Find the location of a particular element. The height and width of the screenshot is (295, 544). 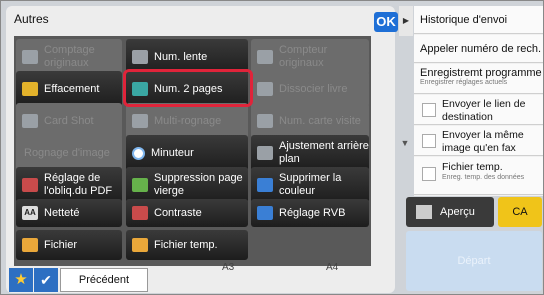

scroll-down-icon: ▼ is located at coordinates (405, 145).